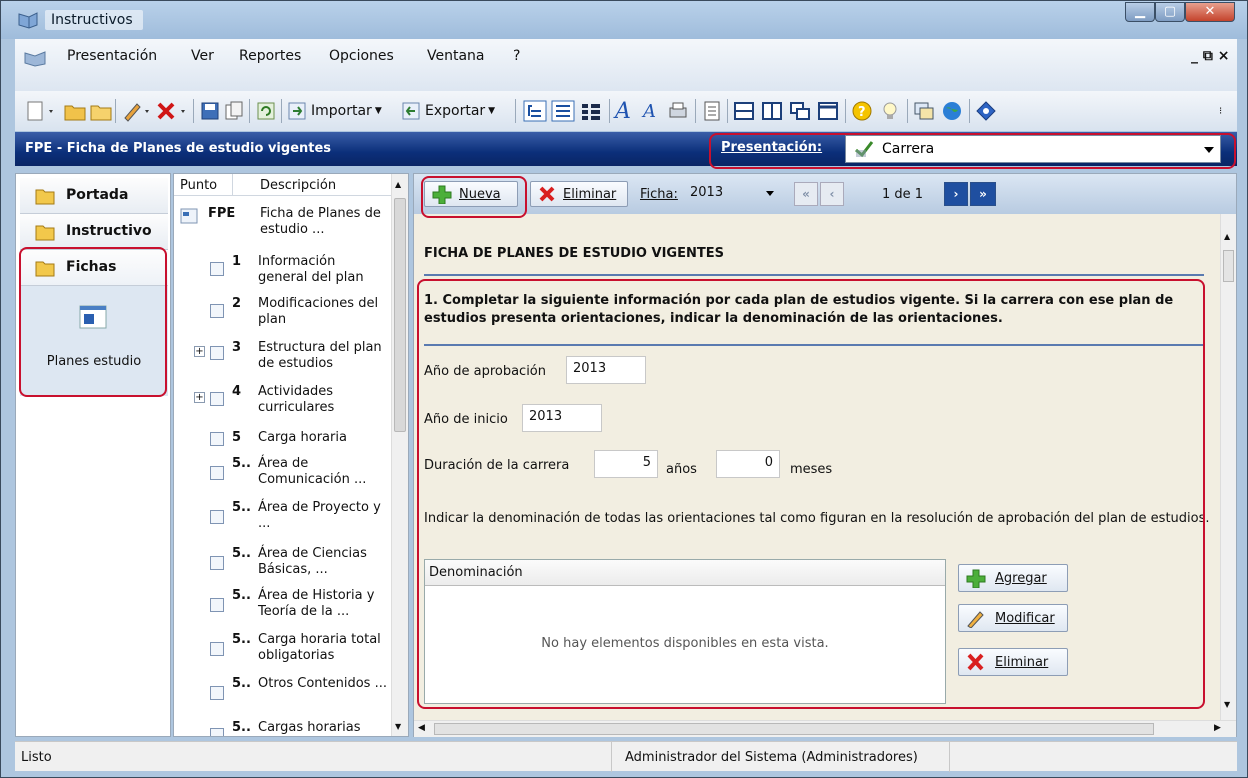 Image resolution: width=1248 pixels, height=778 pixels. I want to click on col-punto-header: Punto, so click(198, 185).